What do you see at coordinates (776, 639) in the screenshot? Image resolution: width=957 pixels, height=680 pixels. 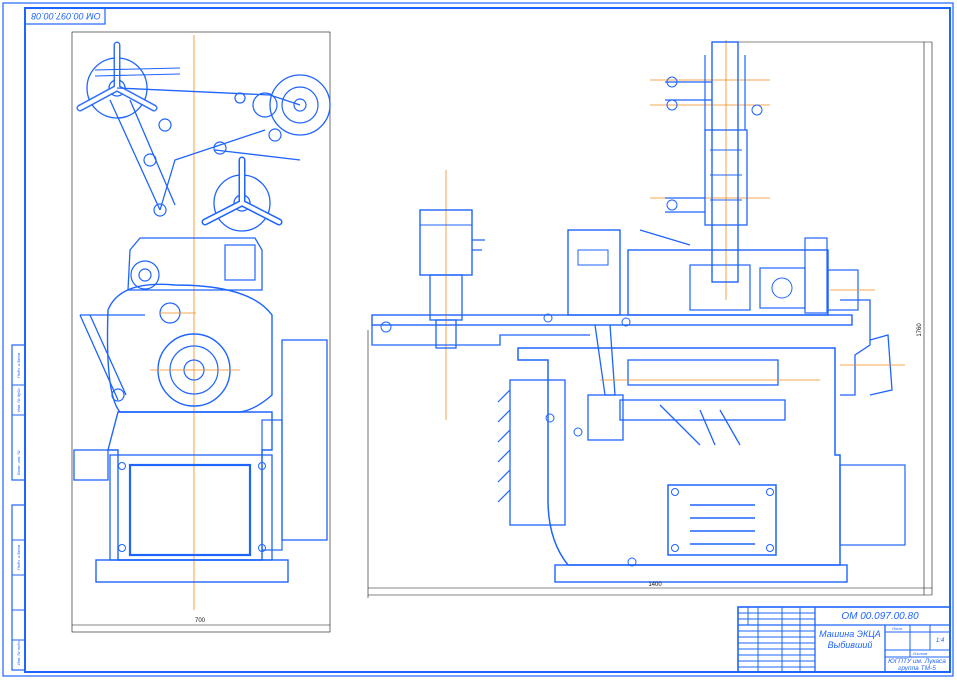 I see `title-block-grid` at bounding box center [776, 639].